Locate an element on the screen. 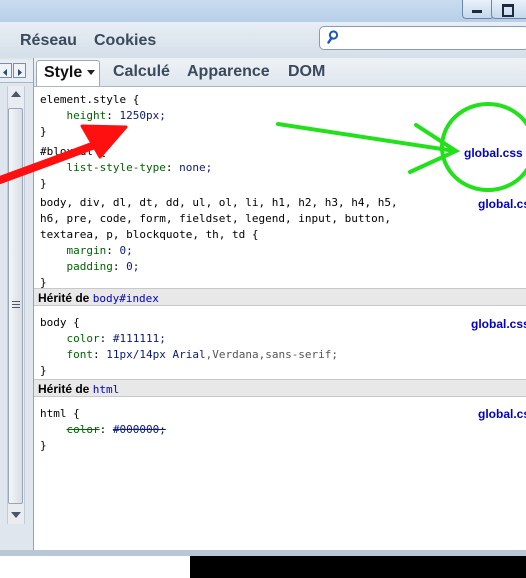 This screenshot has height=578, width=526. red-arrow-icon is located at coordinates (64, 154).